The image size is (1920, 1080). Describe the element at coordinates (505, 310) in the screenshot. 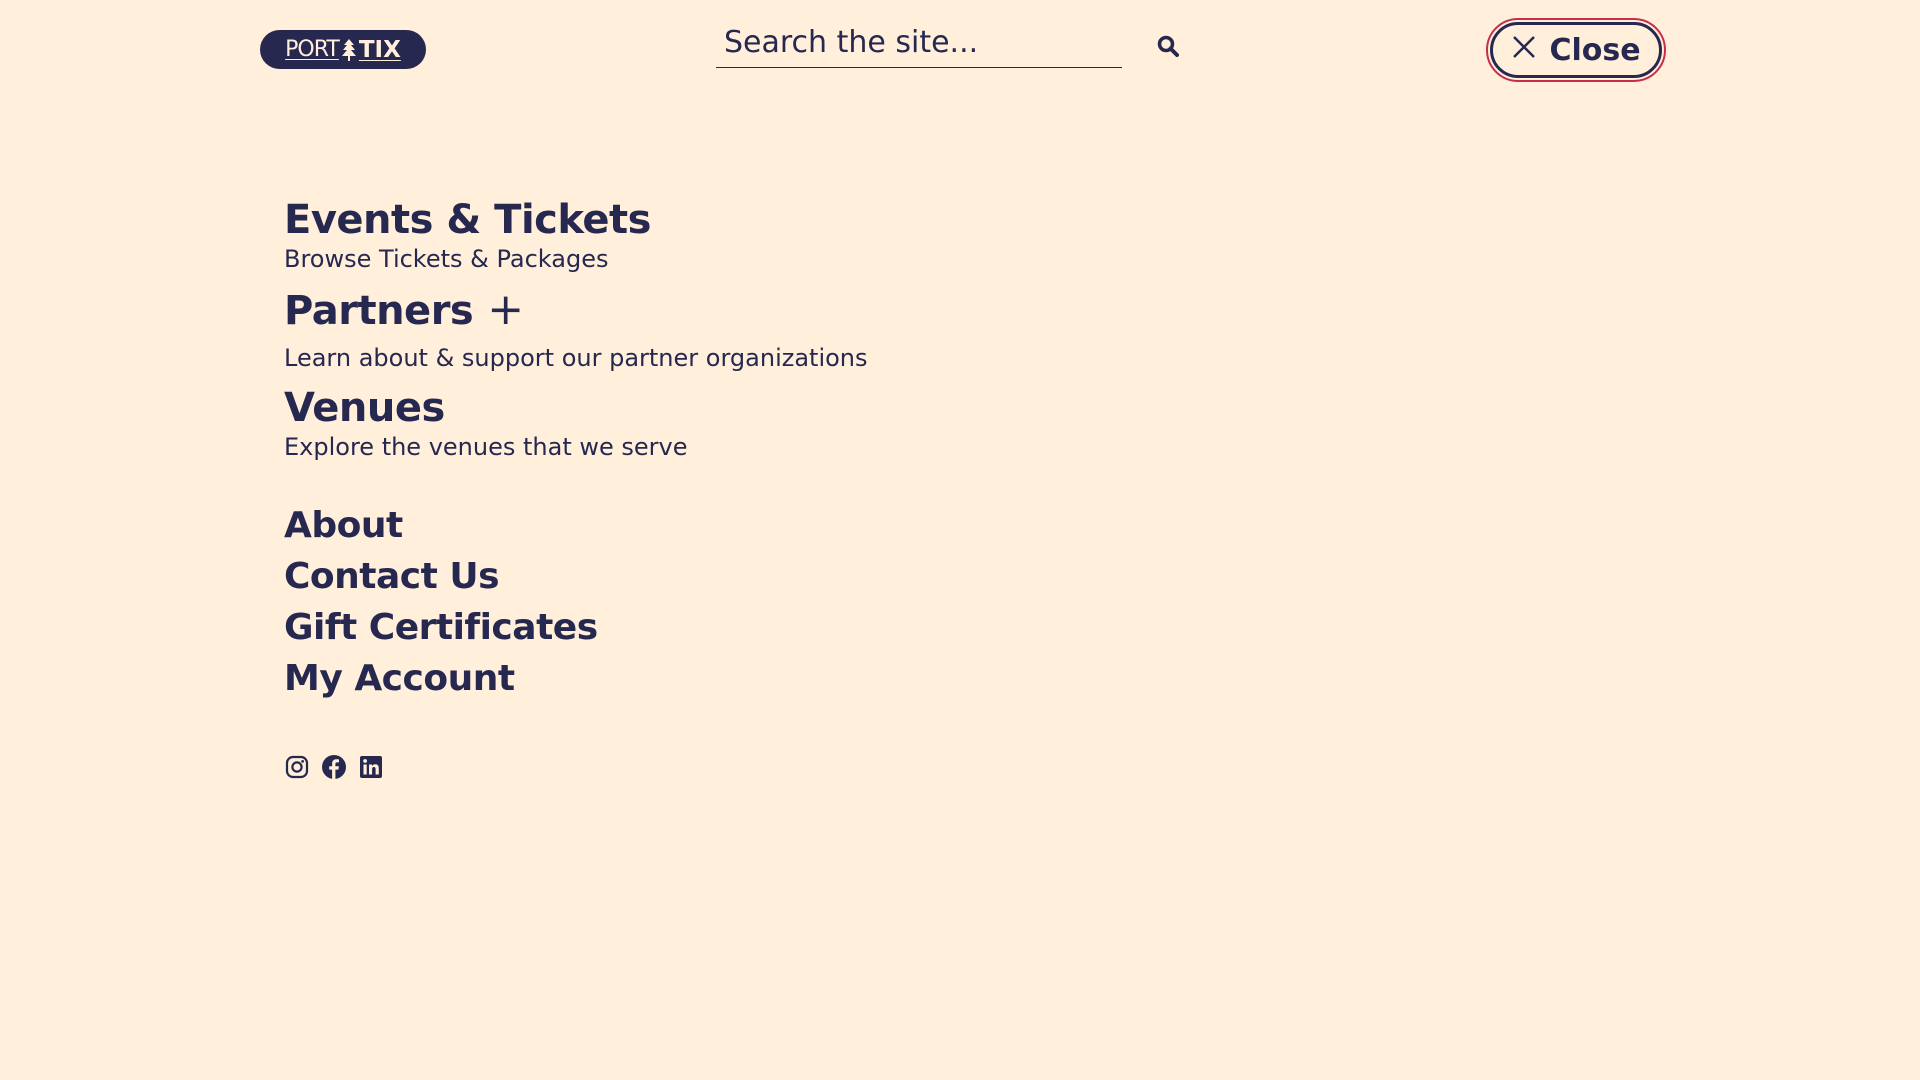

I see `expand-plus-icon: +` at that location.